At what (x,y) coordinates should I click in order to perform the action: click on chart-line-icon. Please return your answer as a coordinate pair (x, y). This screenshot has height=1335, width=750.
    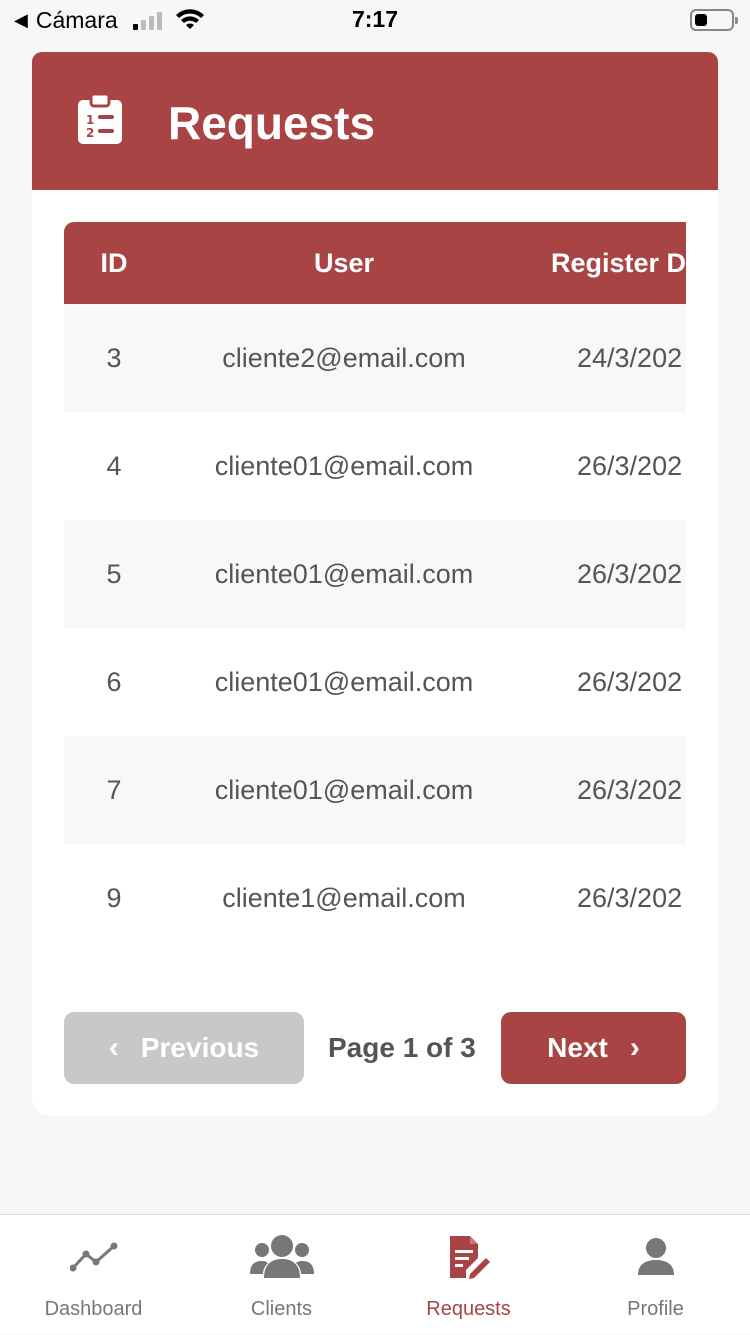
    Looking at the image, I should click on (93, 1257).